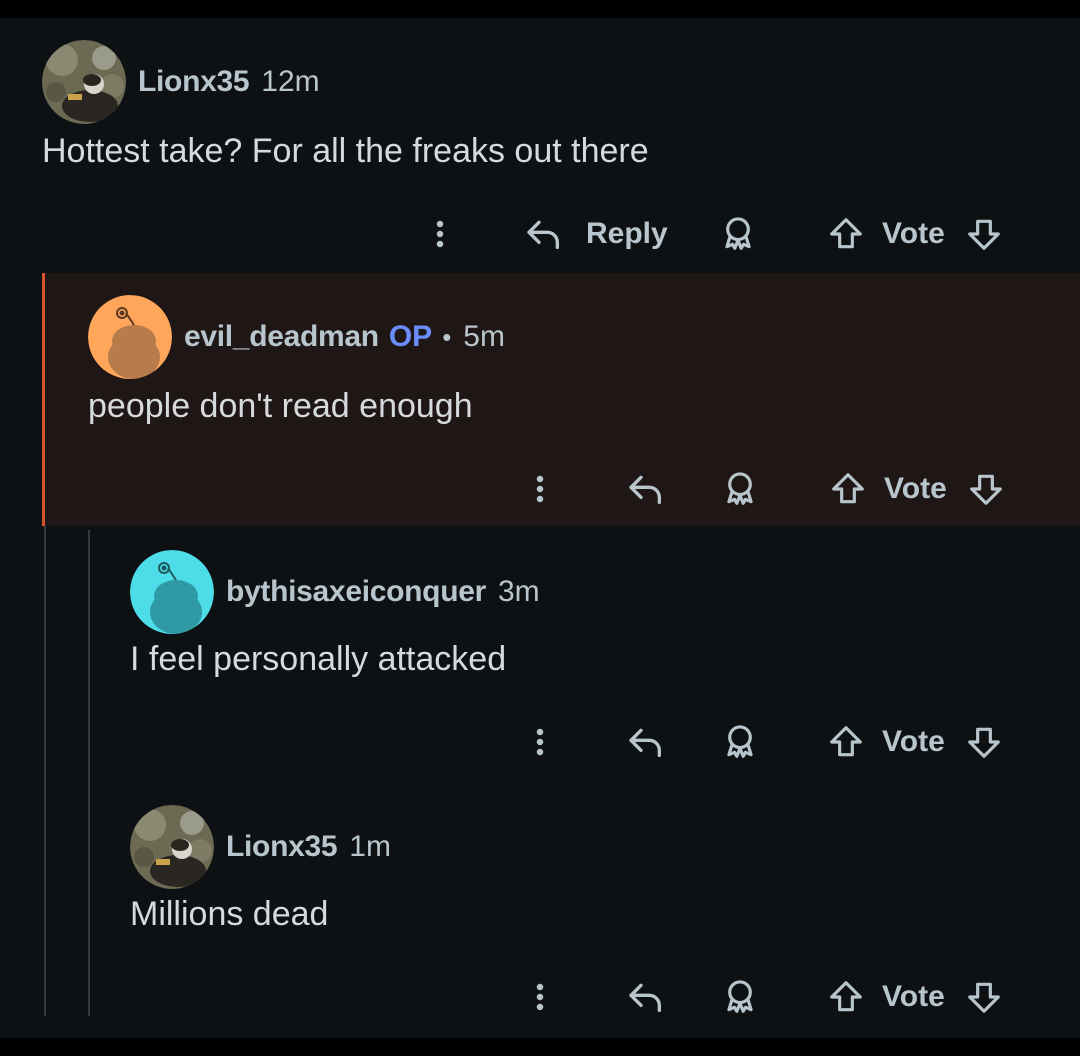  What do you see at coordinates (290, 81) in the screenshot?
I see `timestamp: 12m` at bounding box center [290, 81].